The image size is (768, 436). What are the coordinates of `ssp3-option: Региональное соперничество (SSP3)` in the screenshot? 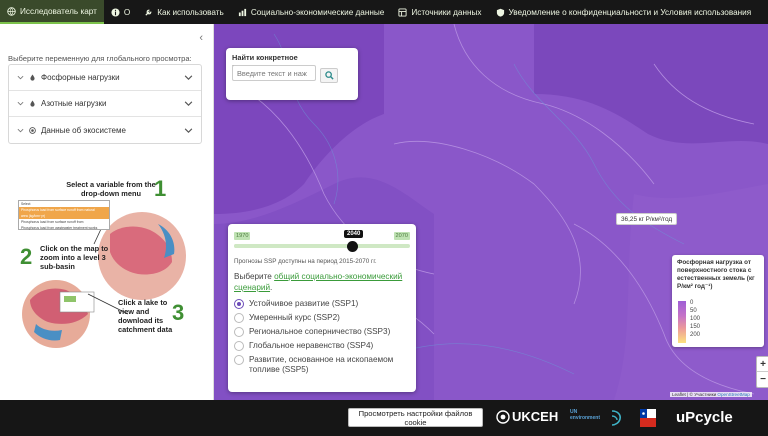 It's located at (322, 334).